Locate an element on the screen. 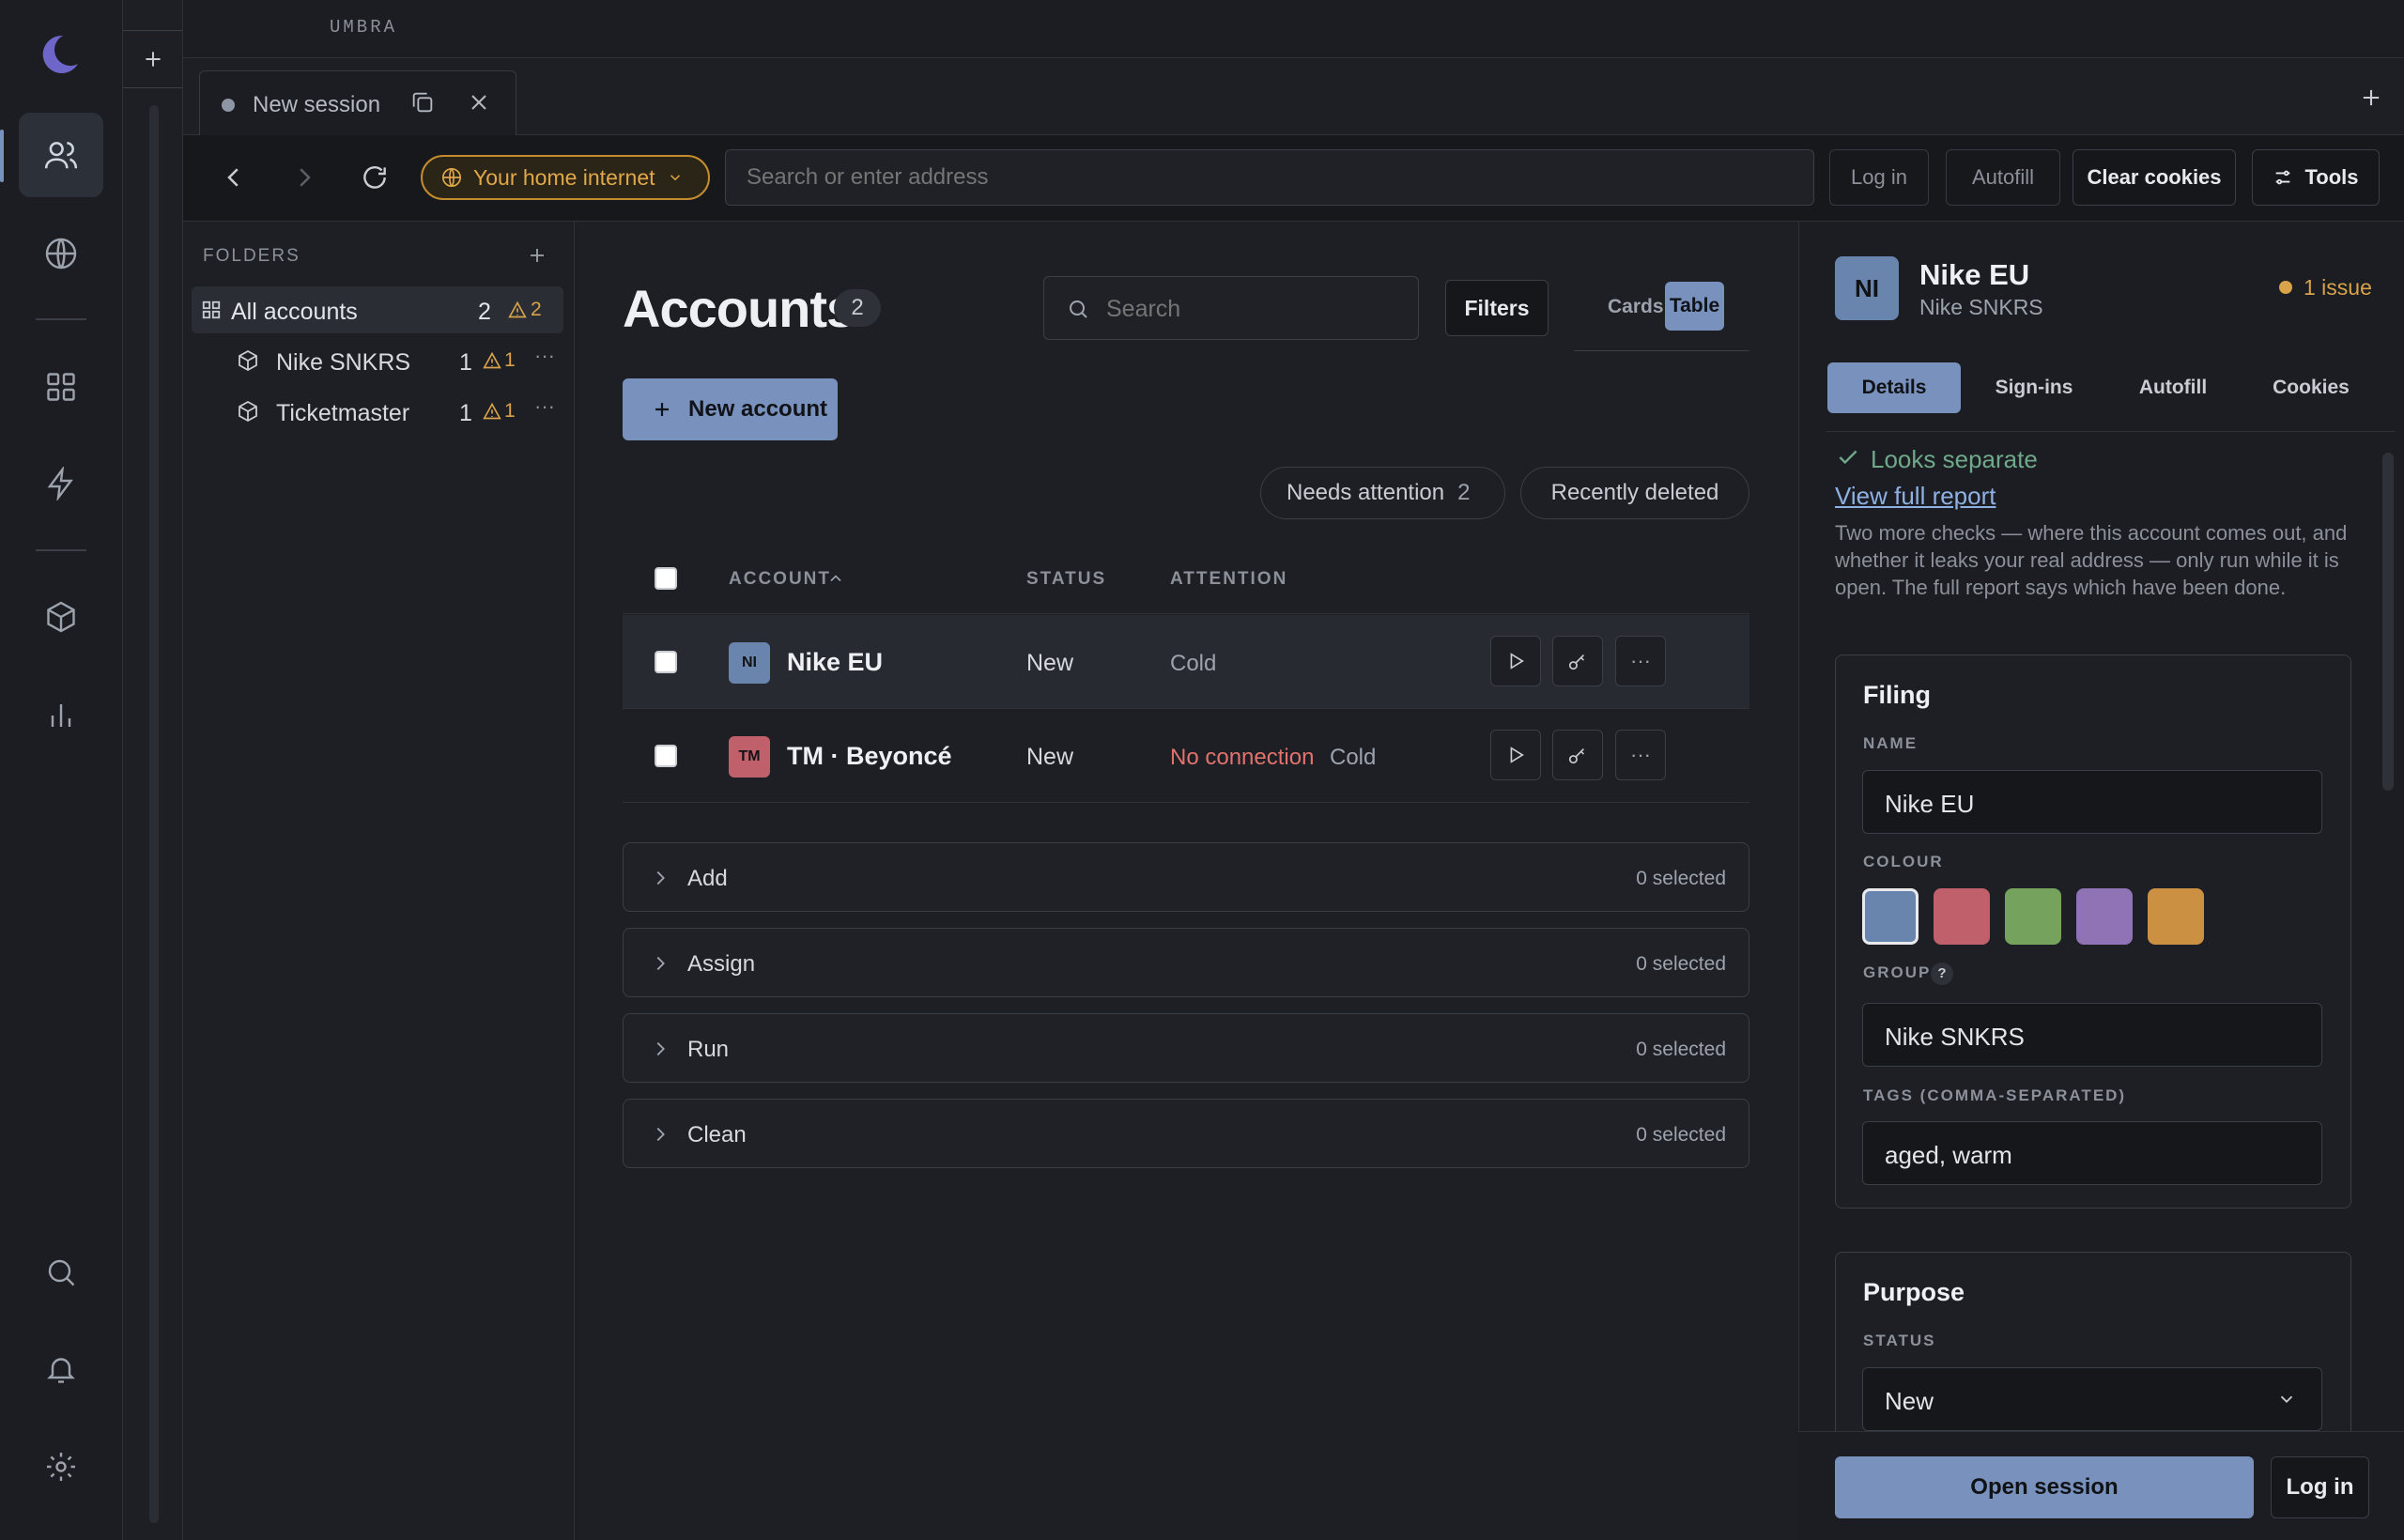 The height and width of the screenshot is (1540, 2404). strip-scrollbar is located at coordinates (154, 814).